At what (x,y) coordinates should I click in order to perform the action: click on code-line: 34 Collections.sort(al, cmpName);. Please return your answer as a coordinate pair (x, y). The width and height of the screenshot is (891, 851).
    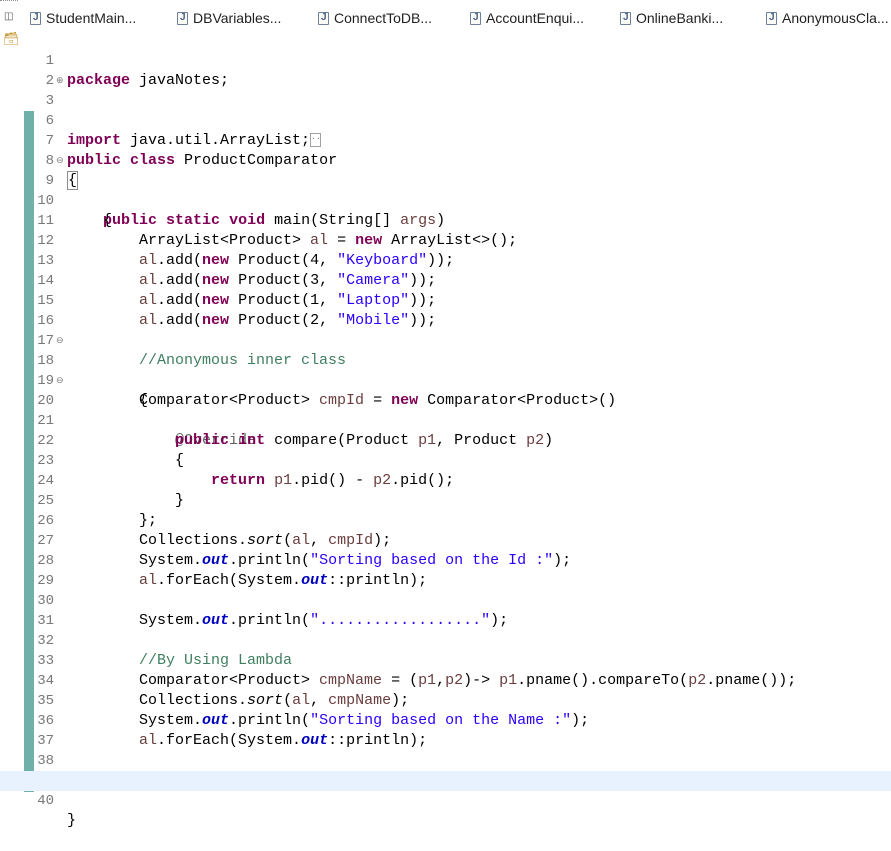
    Looking at the image, I should click on (445, 680).